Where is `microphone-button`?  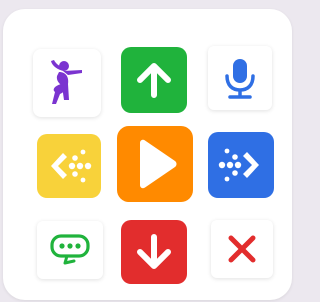 microphone-button is located at coordinates (240, 78).